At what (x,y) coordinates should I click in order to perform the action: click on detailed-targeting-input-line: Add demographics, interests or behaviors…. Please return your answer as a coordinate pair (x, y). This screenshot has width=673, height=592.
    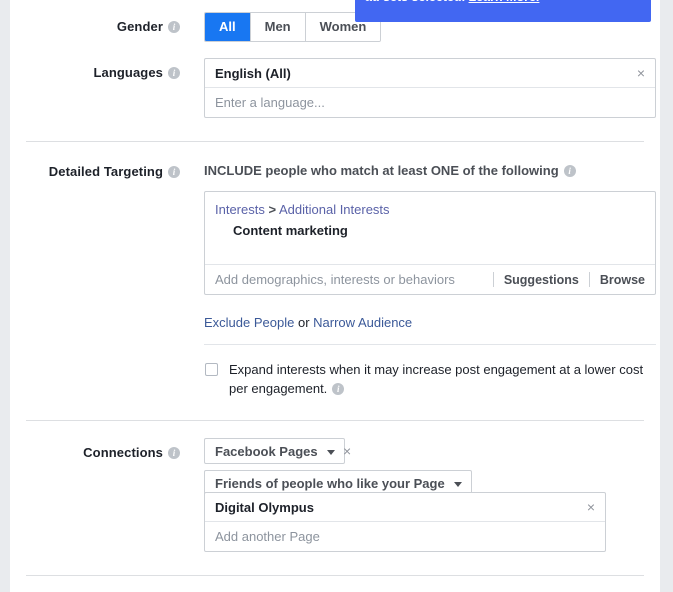
    Looking at the image, I should click on (430, 279).